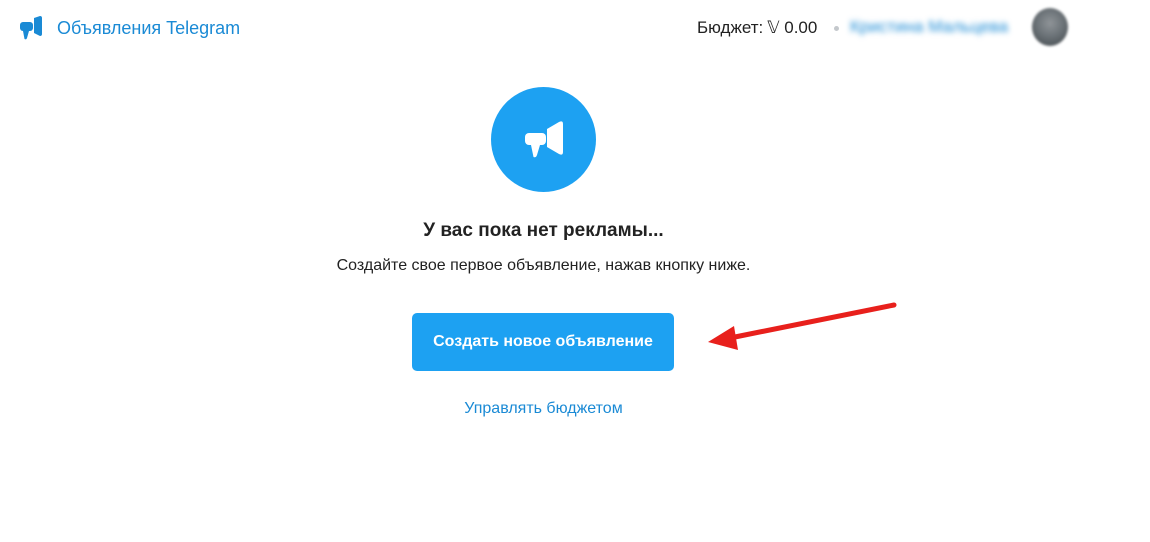 The image size is (1150, 542). What do you see at coordinates (543, 409) in the screenshot?
I see `manage-budget-link: Управлять бюджетом` at bounding box center [543, 409].